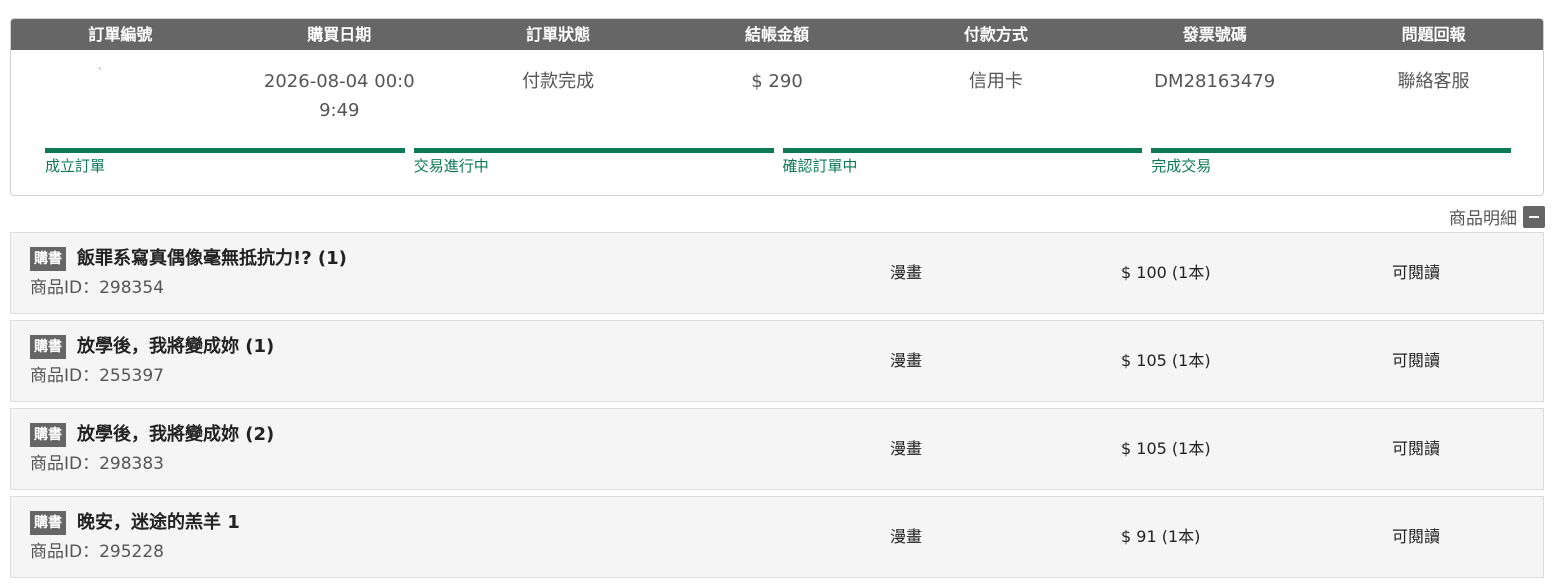  I want to click on product-id: 商品ID：298383, so click(97, 464).